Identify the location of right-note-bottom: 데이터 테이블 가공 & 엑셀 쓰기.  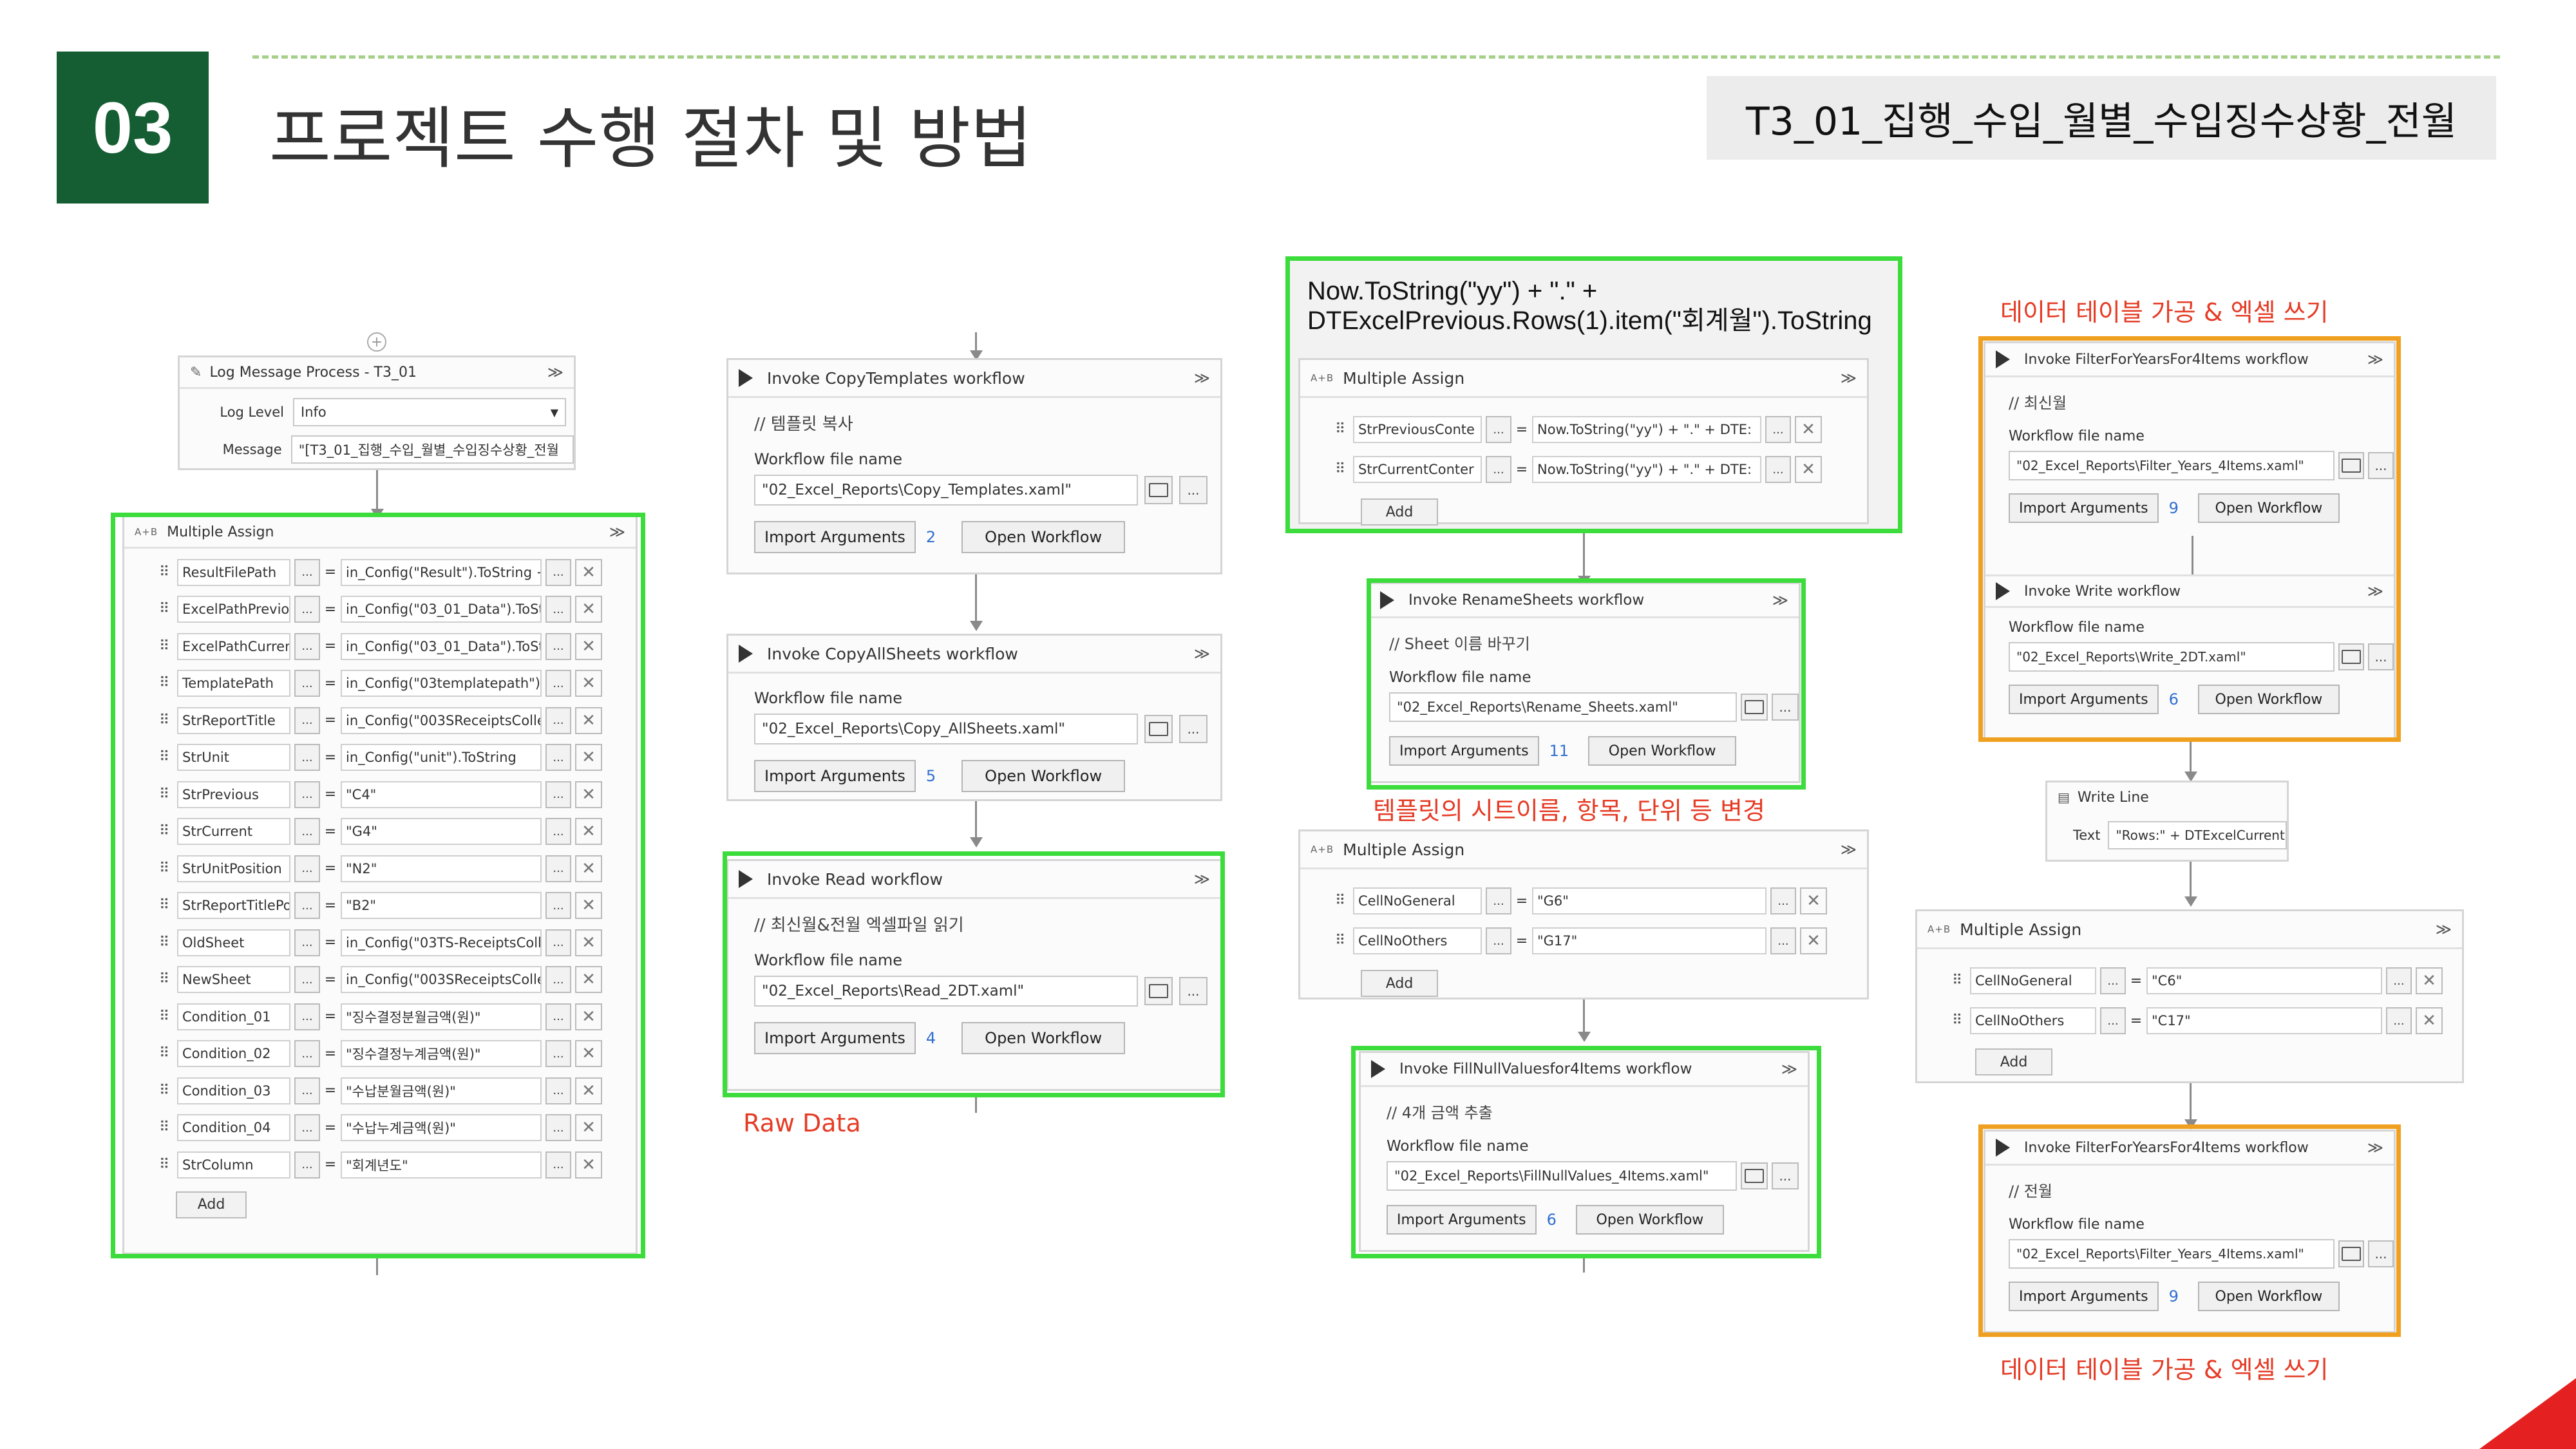
(2165, 1370).